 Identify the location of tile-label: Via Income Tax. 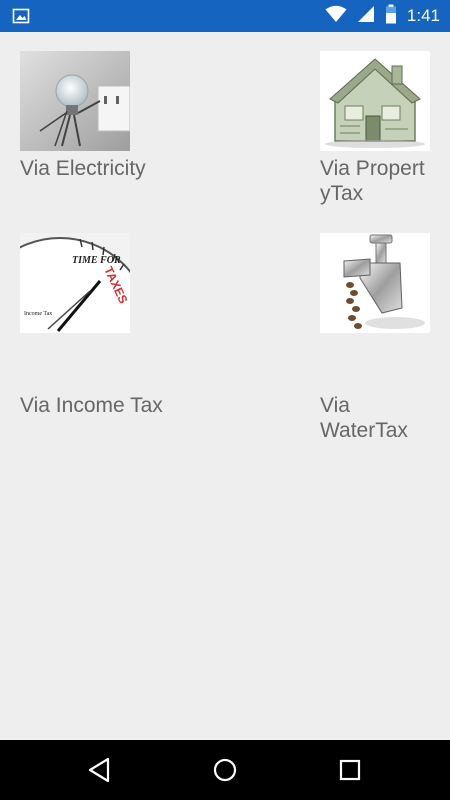
(91, 405).